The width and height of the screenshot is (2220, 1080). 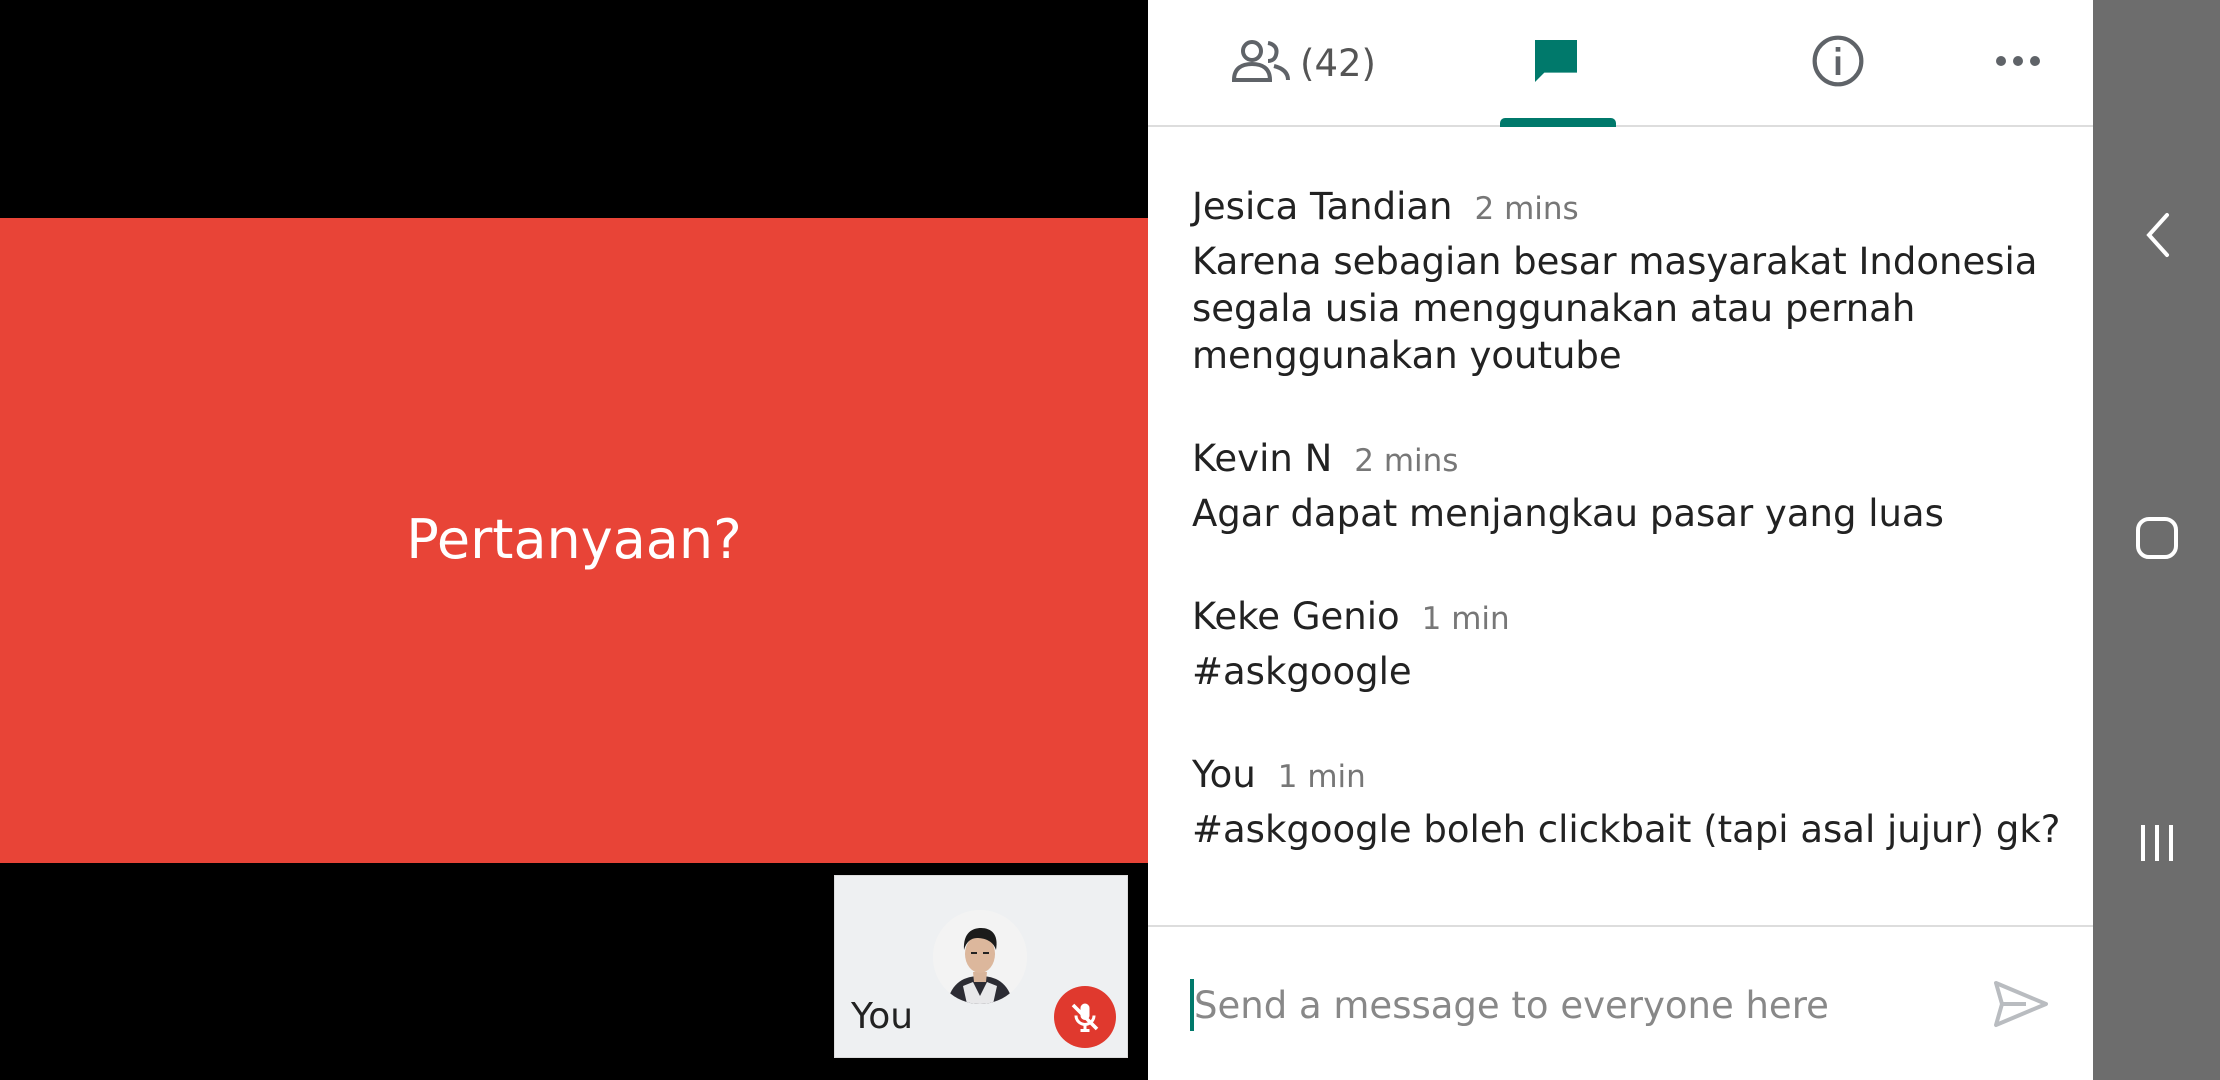 I want to click on chat-message: Keke Genio 1 min #askgoogle, so click(x=1632, y=645).